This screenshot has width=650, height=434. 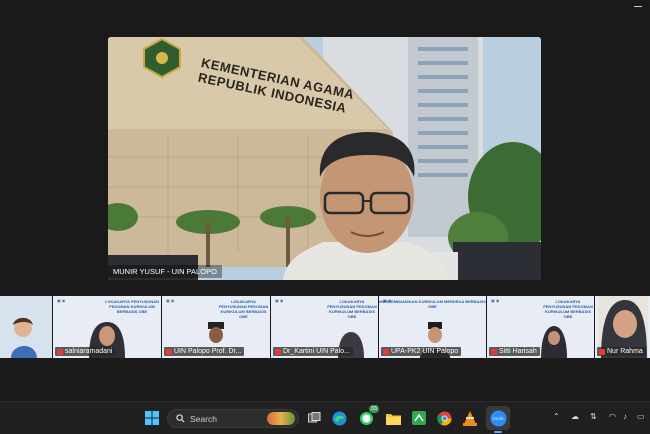 What do you see at coordinates (180, 418) in the screenshot?
I see `search-icon` at bounding box center [180, 418].